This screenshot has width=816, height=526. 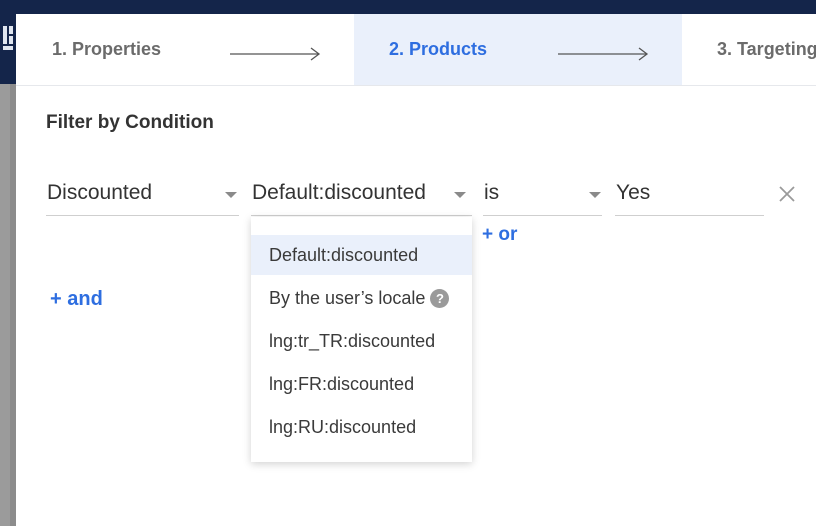 I want to click on dropdown-option-label: lng:RU:discounted, so click(x=343, y=426).